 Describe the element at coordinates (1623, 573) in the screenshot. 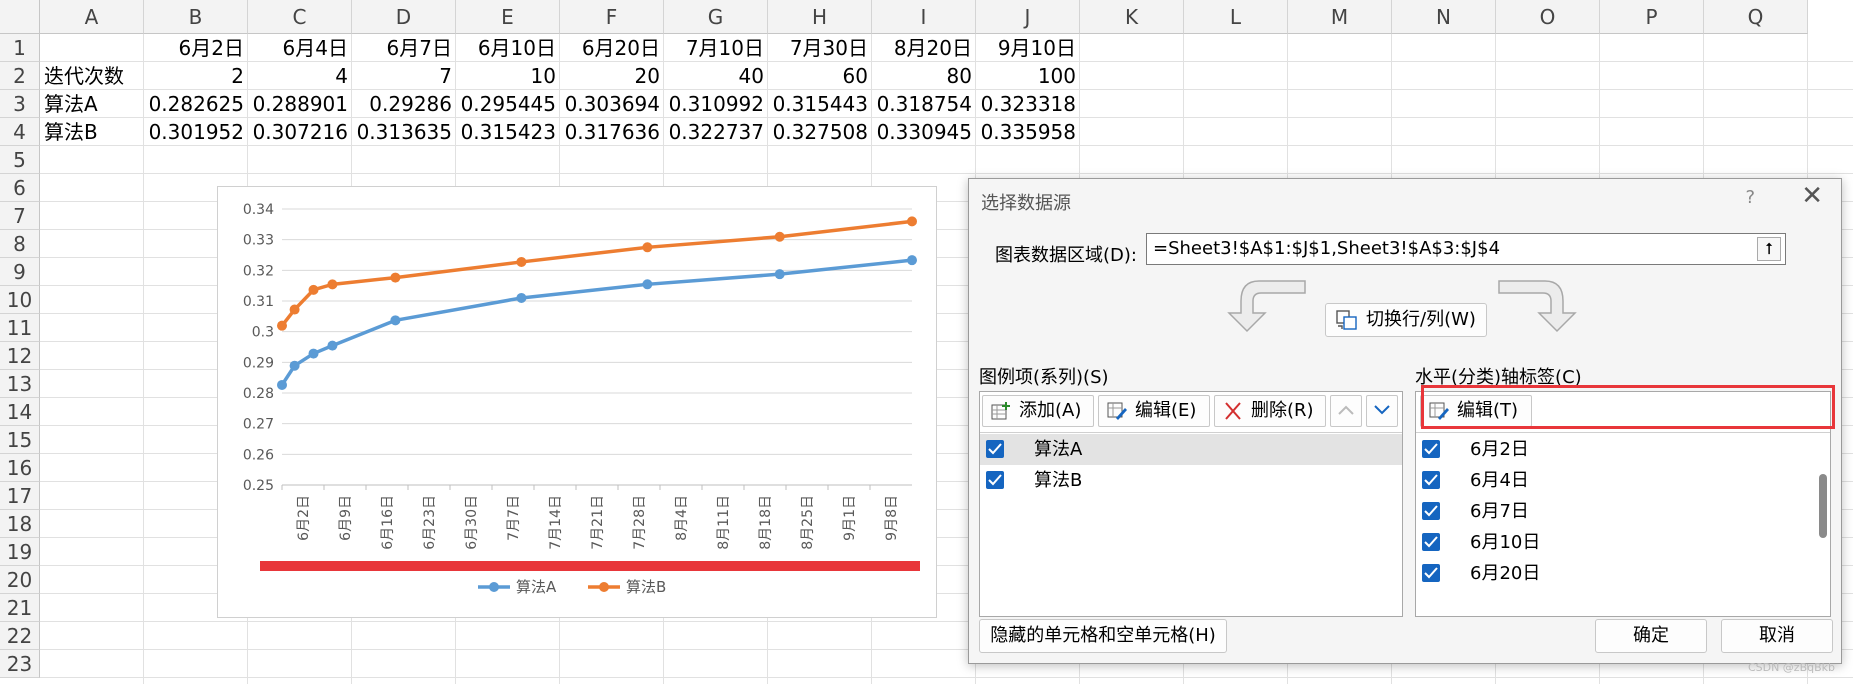

I see `axis-label-item: 6月20日` at that location.